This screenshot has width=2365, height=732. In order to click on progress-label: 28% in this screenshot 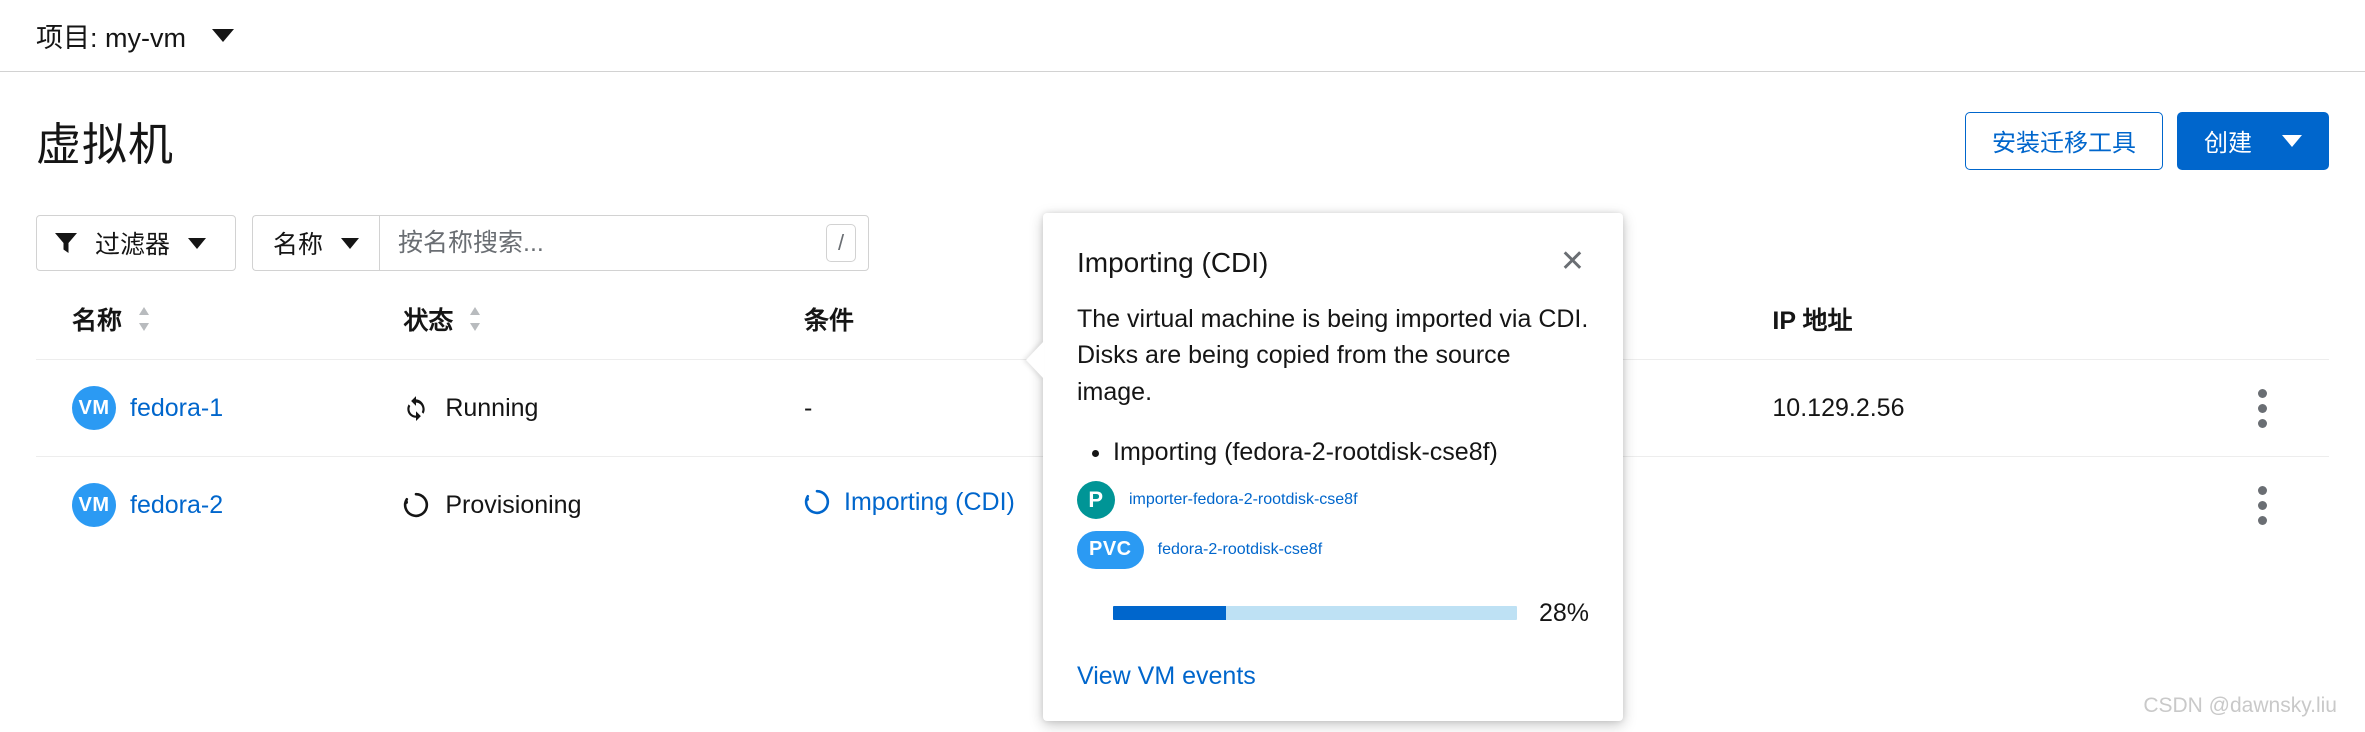, I will do `click(1563, 612)`.